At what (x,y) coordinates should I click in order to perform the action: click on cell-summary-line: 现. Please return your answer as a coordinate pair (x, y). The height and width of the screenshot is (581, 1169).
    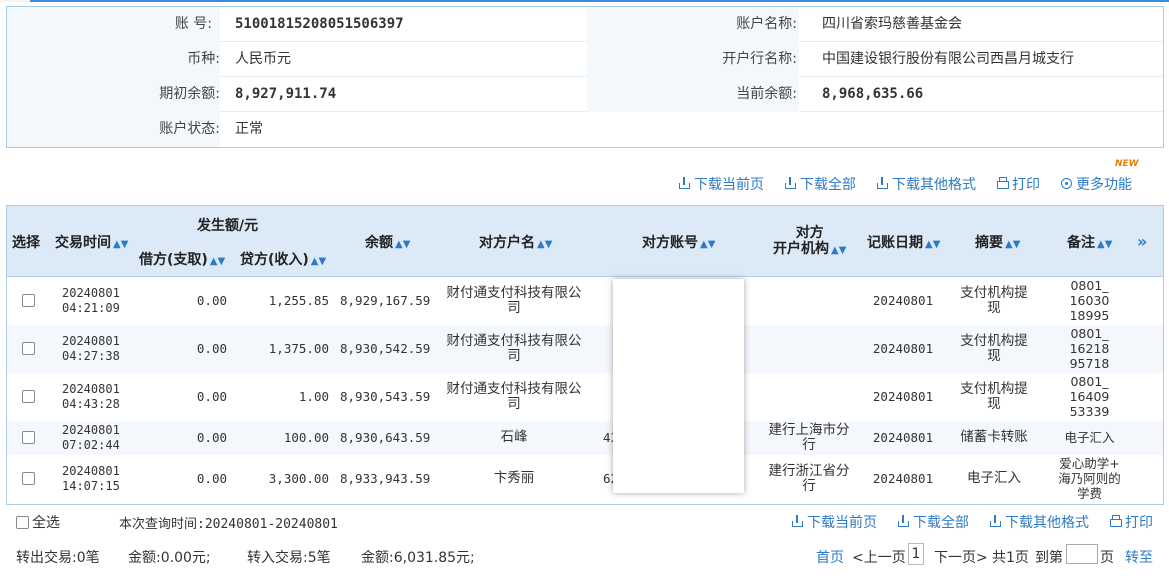
    Looking at the image, I should click on (994, 356).